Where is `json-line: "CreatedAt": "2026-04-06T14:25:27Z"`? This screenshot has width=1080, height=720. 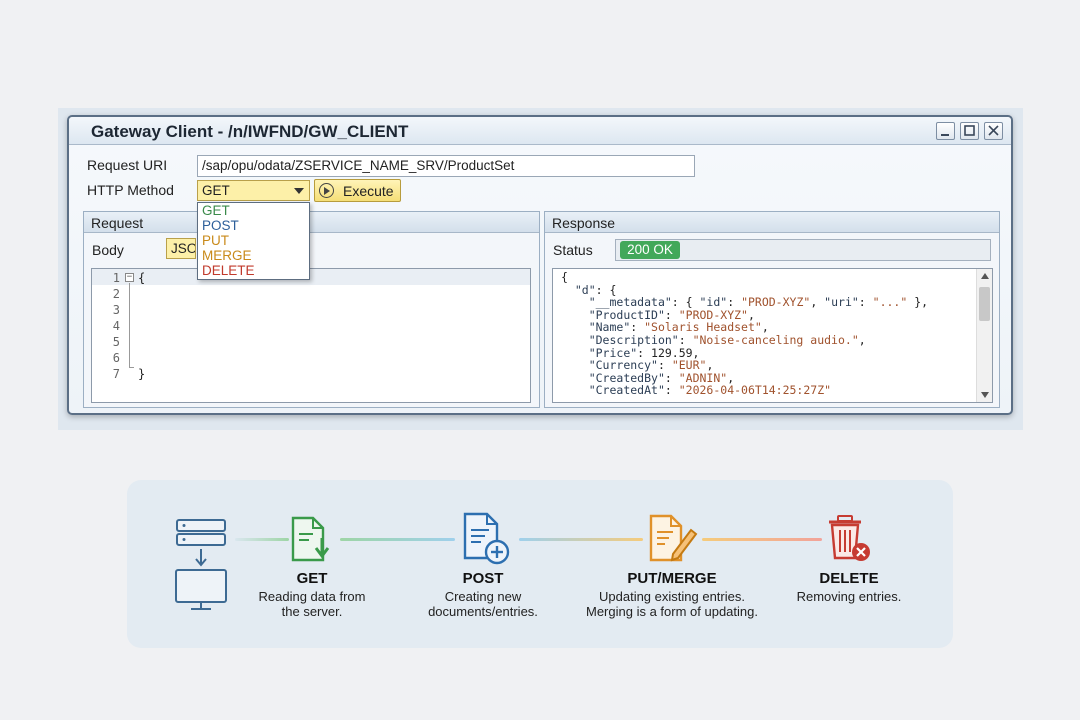 json-line: "CreatedAt": "2026-04-06T14:25:27Z" is located at coordinates (710, 390).